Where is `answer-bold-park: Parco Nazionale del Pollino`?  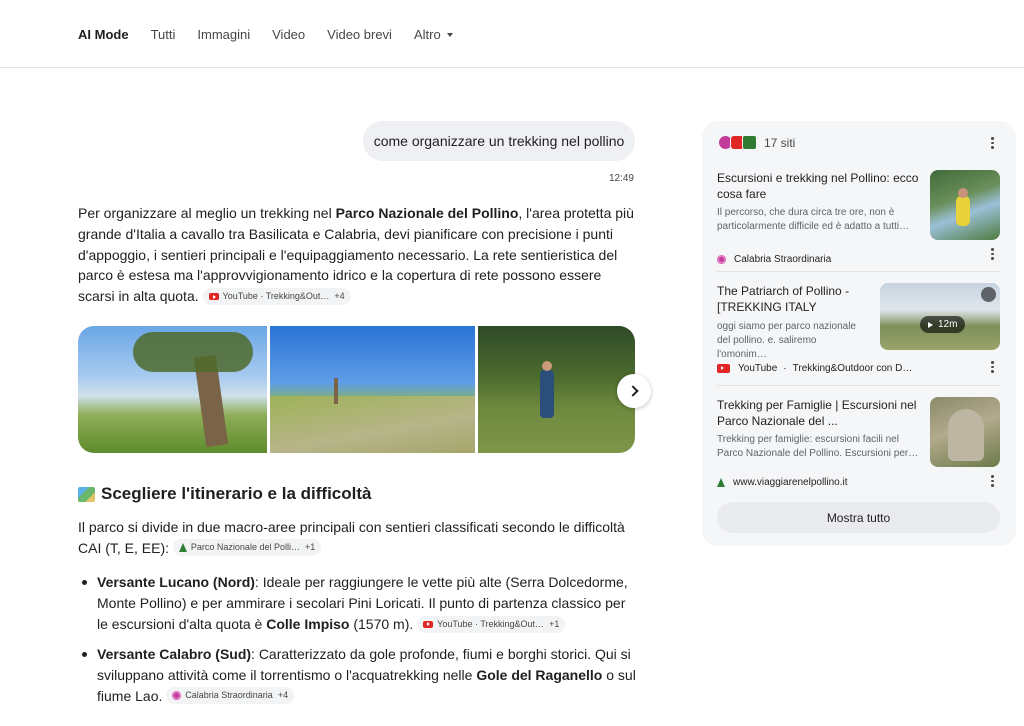 answer-bold-park: Parco Nazionale del Pollino is located at coordinates (427, 213).